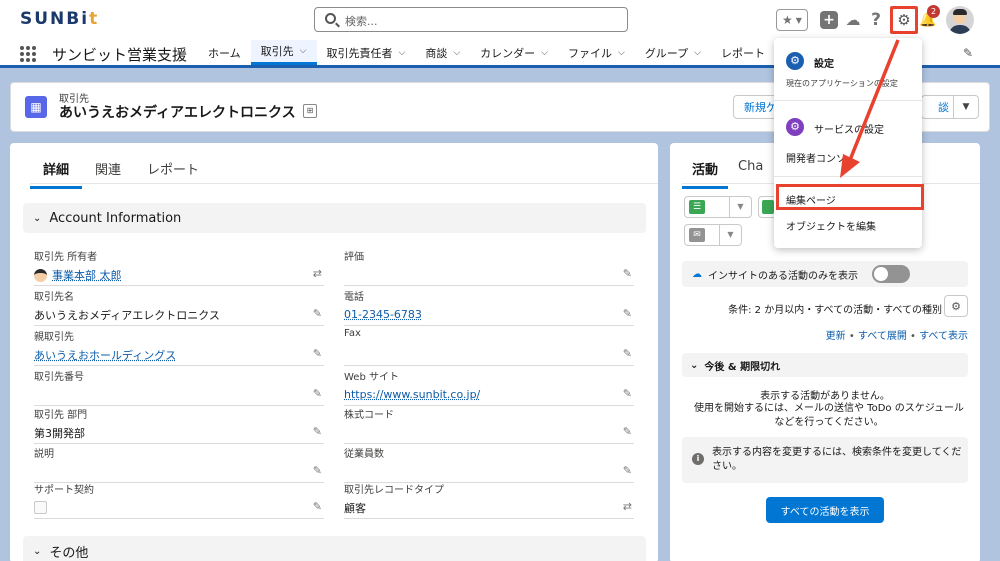  I want to click on nav-item-label: 取引先, so click(277, 51).